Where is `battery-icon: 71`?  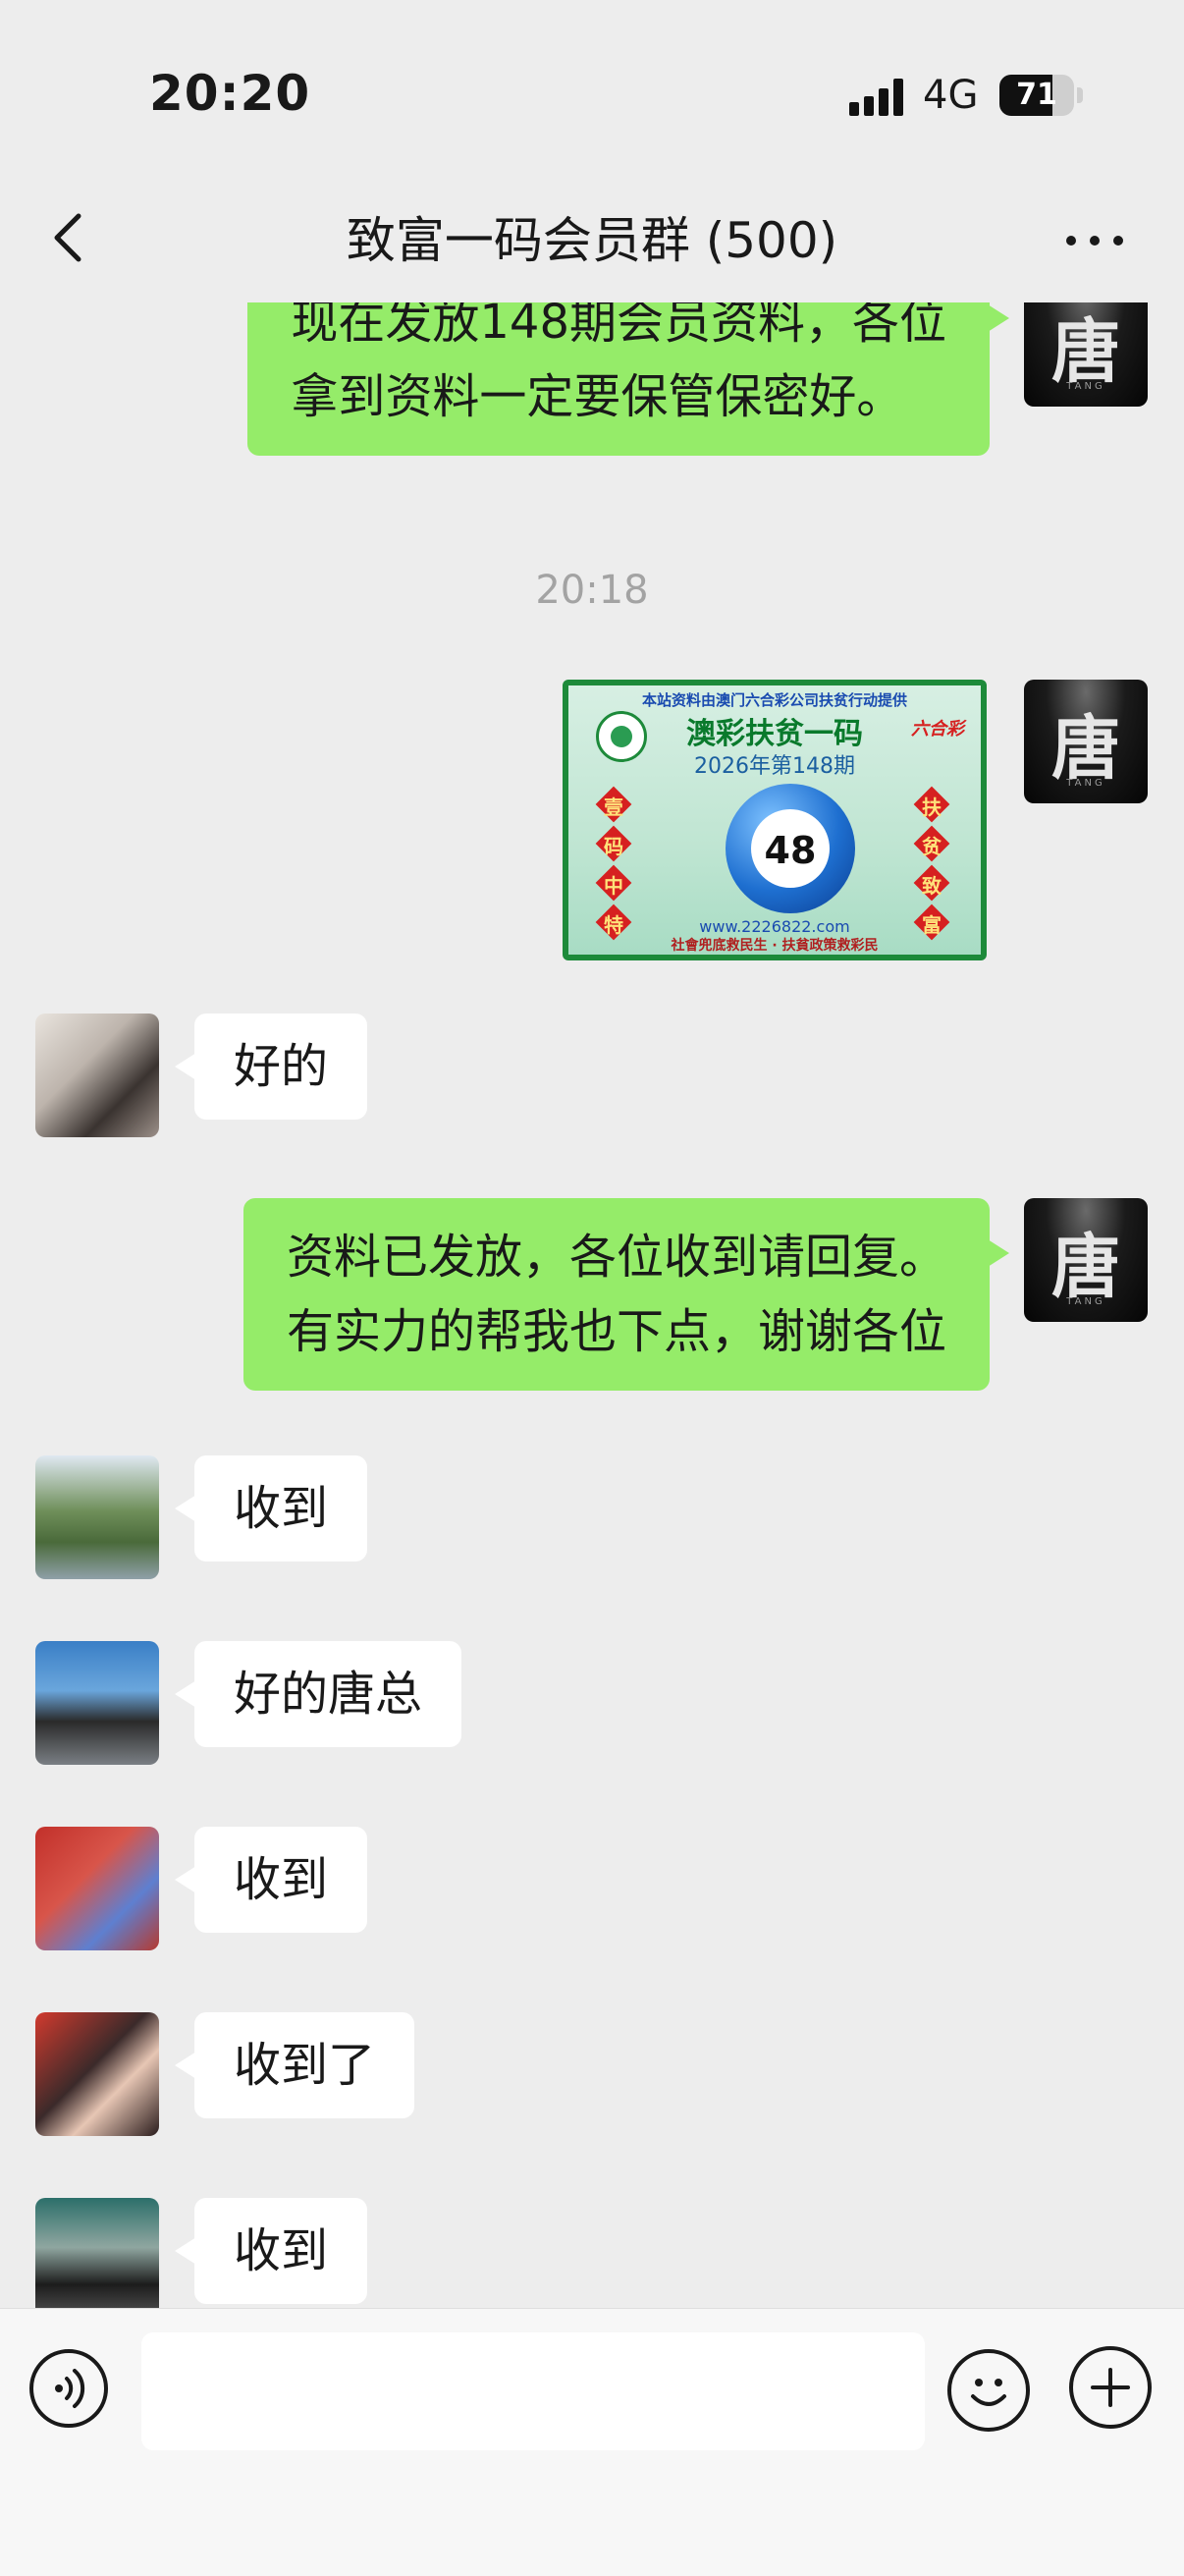 battery-icon: 71 is located at coordinates (1036, 95).